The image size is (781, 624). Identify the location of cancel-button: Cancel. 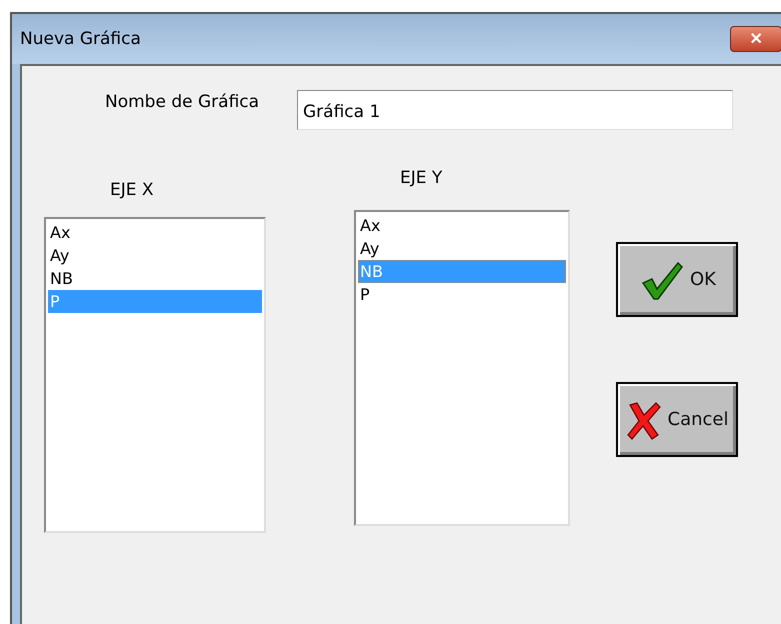
(677, 419).